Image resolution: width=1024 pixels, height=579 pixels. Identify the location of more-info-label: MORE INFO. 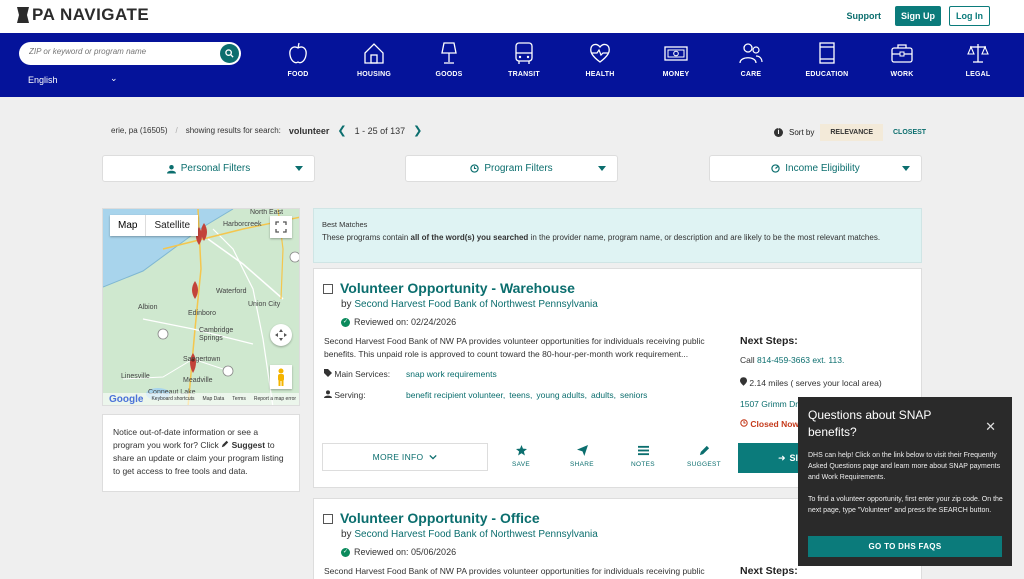
(398, 457).